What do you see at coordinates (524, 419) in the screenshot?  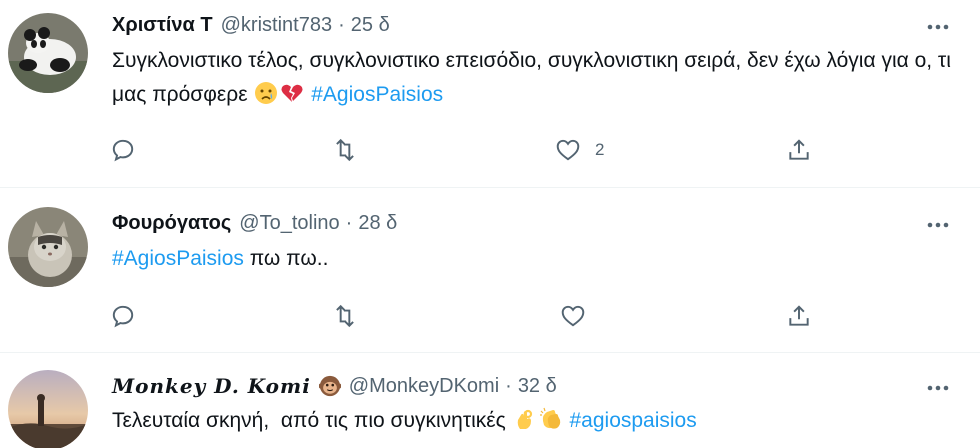 I see `ok-hand-emoji` at bounding box center [524, 419].